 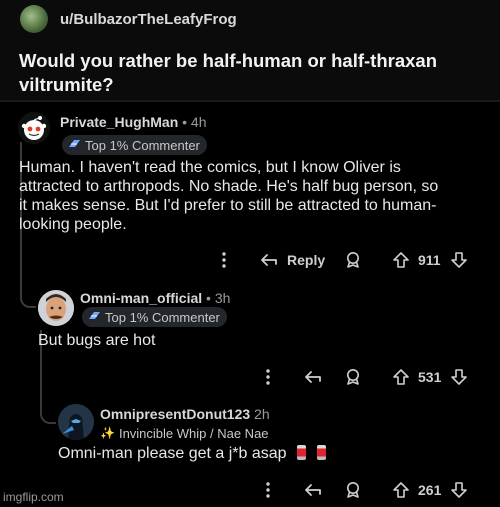 I want to click on comment-username: Omni-man_official • 3h, so click(x=155, y=298).